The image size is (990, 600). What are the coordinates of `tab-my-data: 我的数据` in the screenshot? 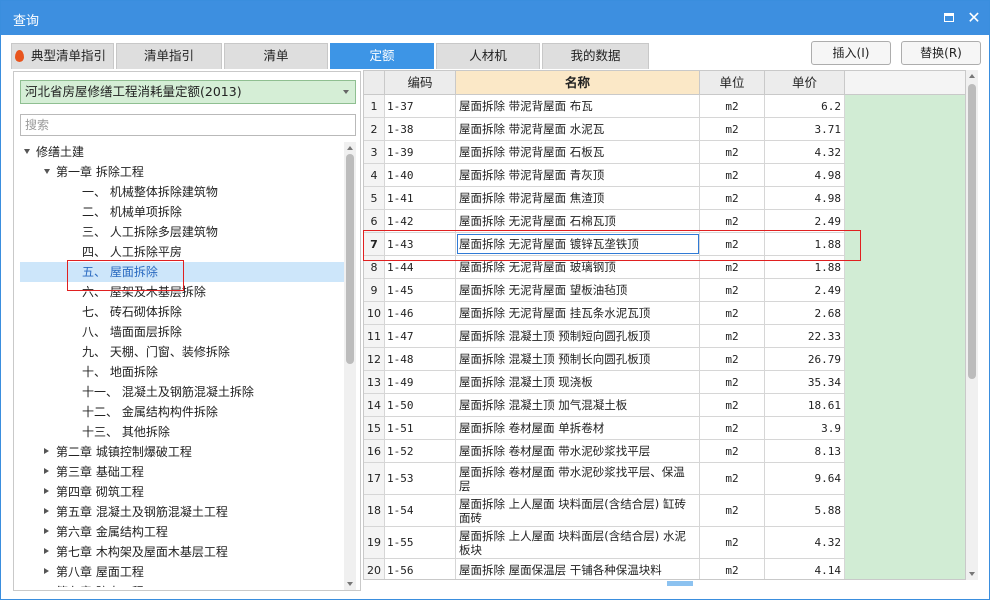 It's located at (595, 56).